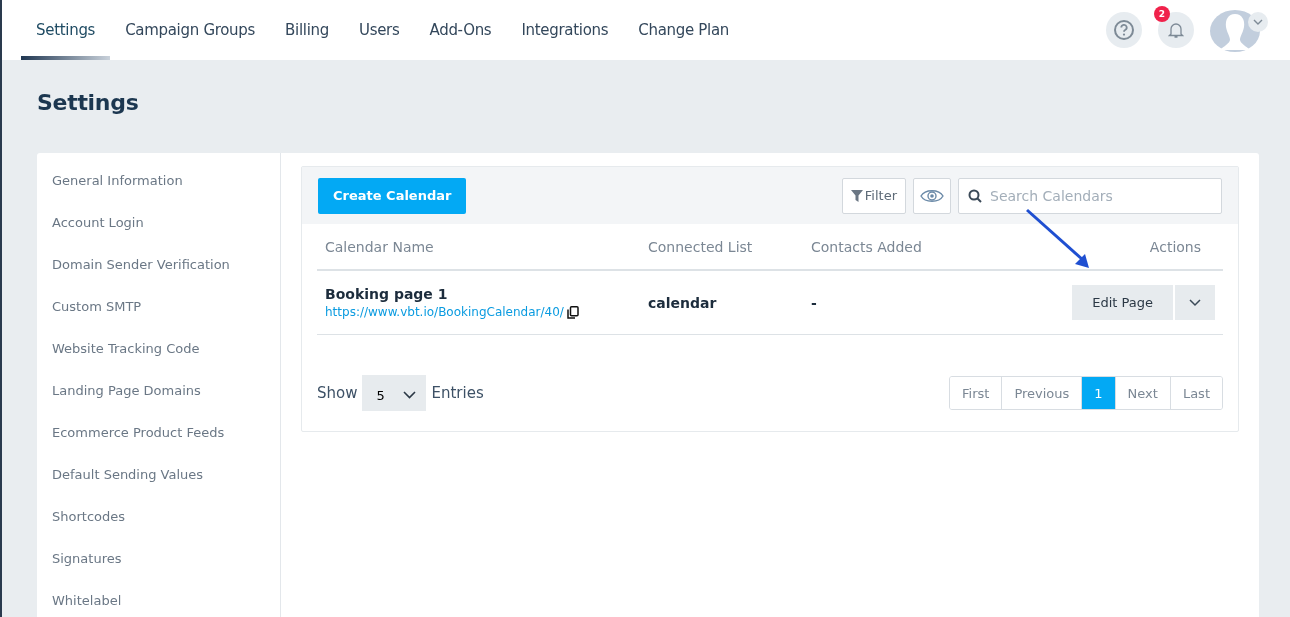 This screenshot has height=617, width=1290. Describe the element at coordinates (565, 30) in the screenshot. I see `nav-tab: Integrations` at that location.